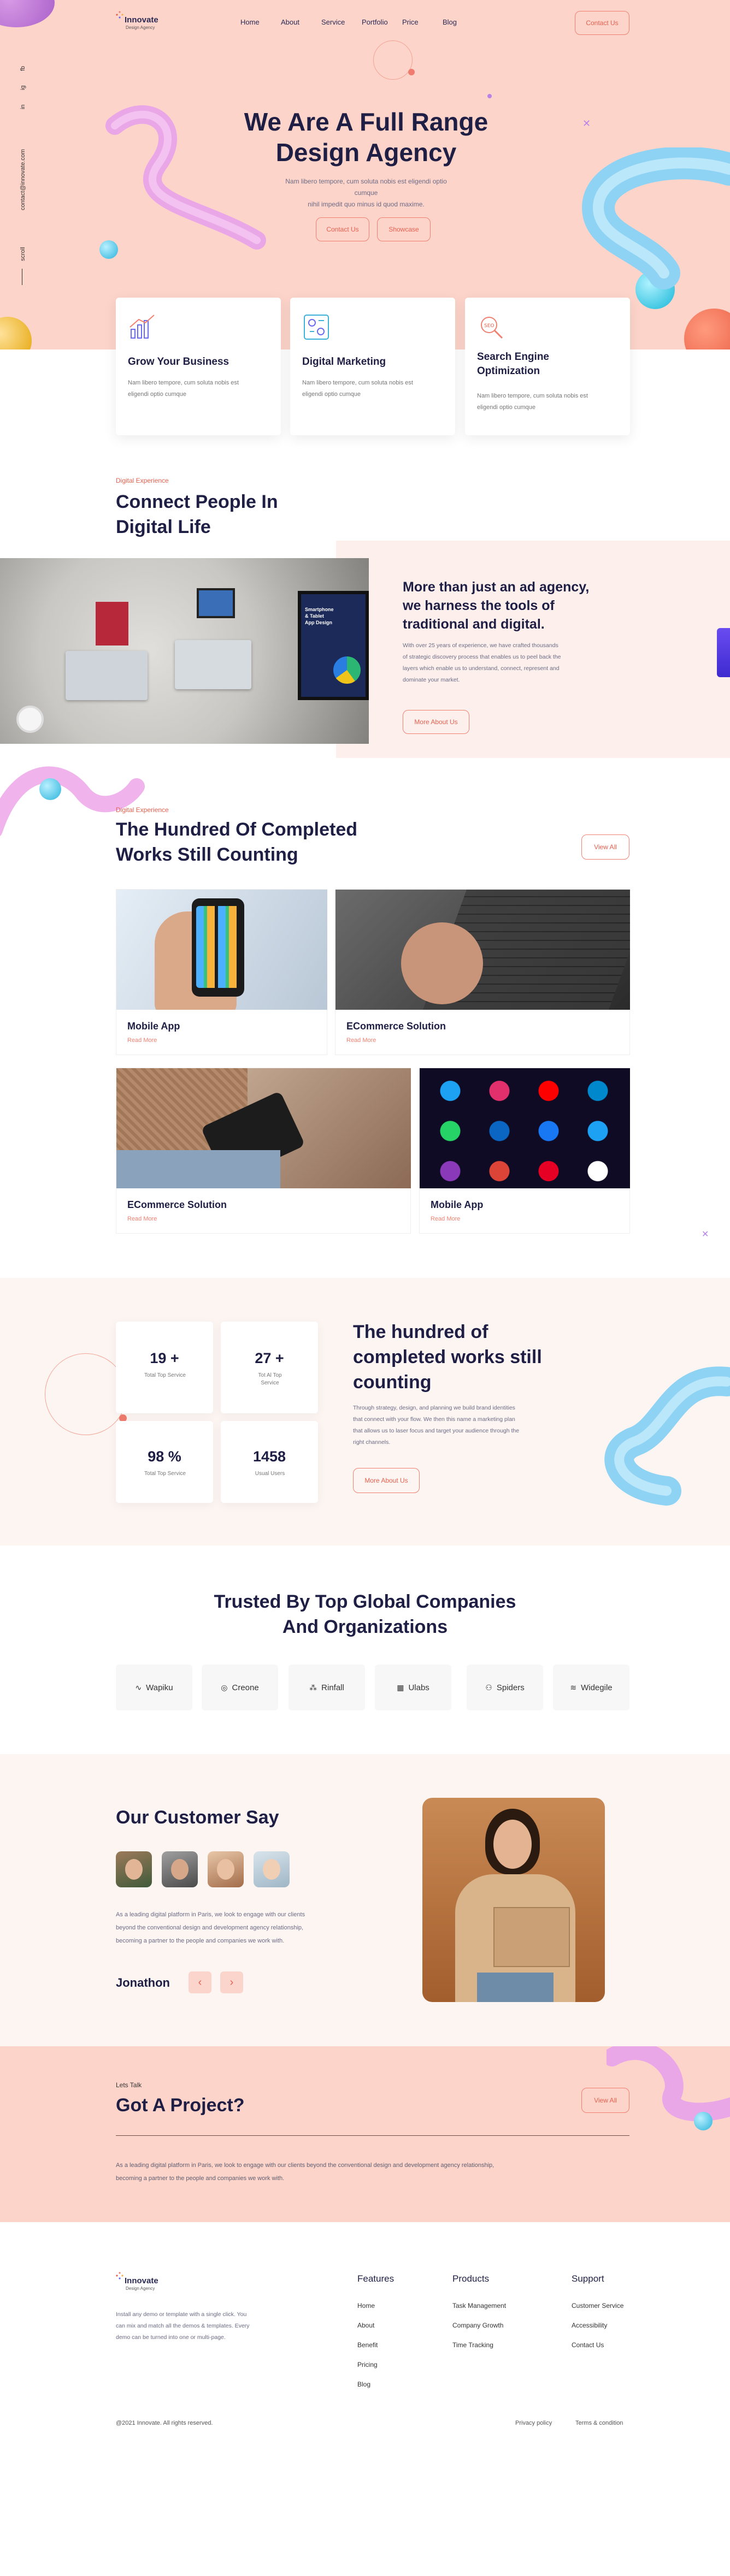 The height and width of the screenshot is (2576, 730). Describe the element at coordinates (263, 1128) in the screenshot. I see `project-image-shopping` at that location.